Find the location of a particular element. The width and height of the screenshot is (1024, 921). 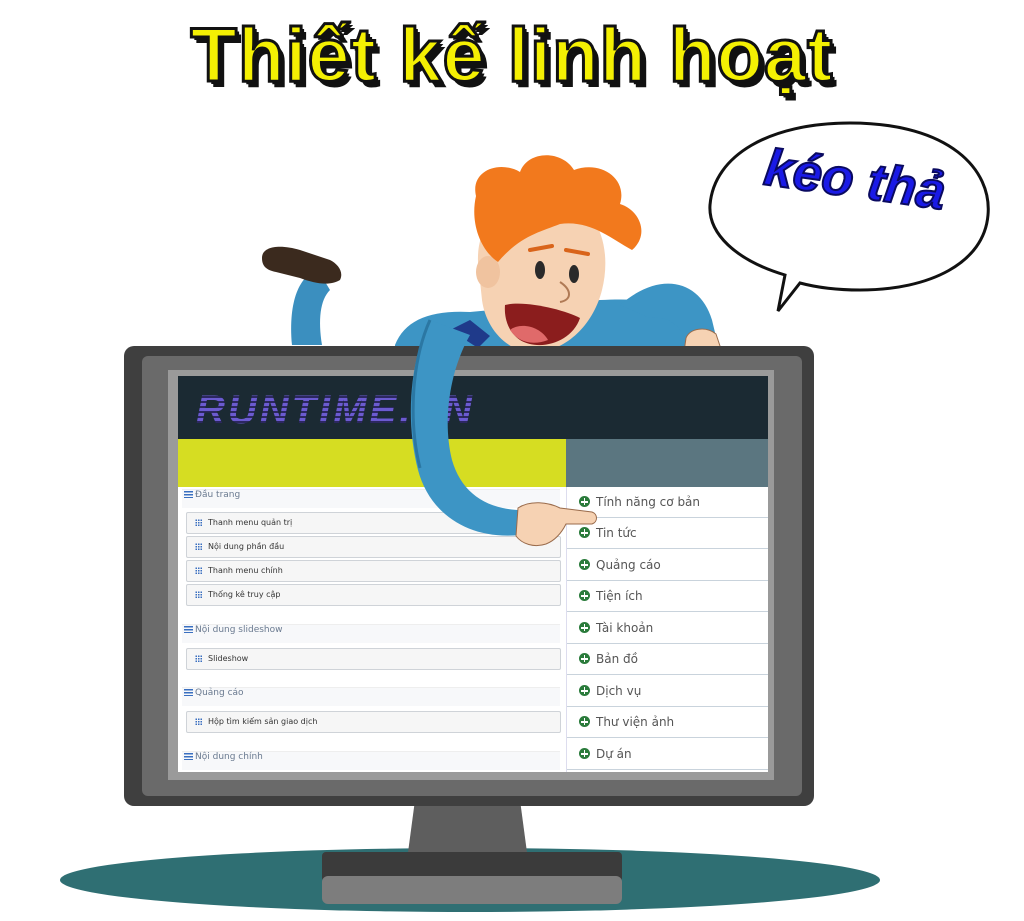

cartoon-man-arm is located at coordinates (503, 433).